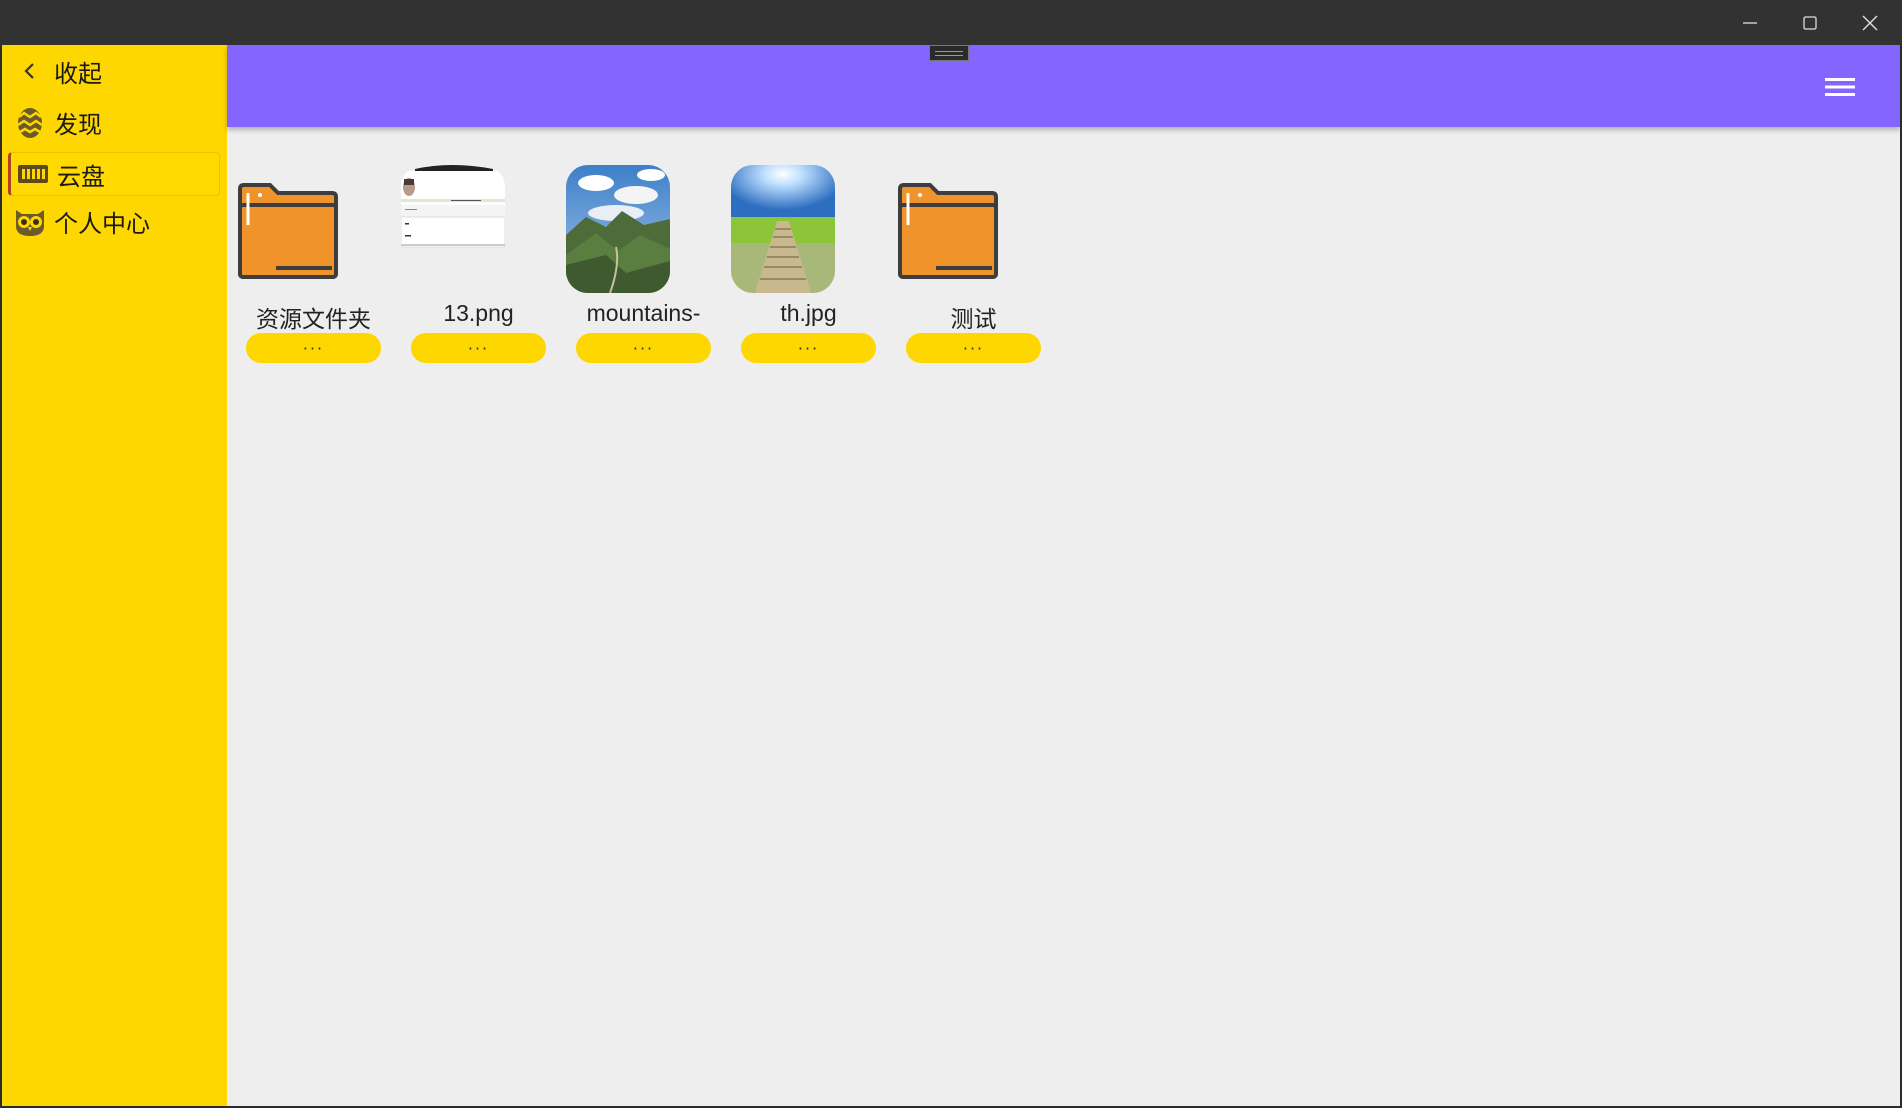  I want to click on sidebar-item-label: 个人中心, so click(102, 223).